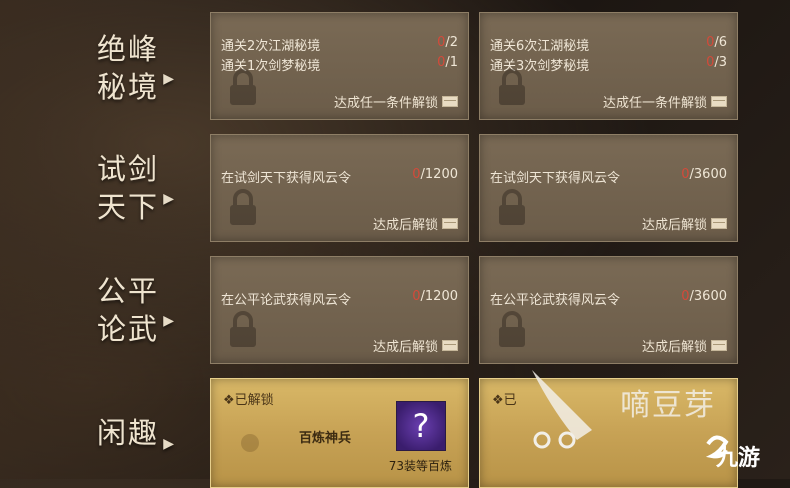 The image size is (790, 488). What do you see at coordinates (339, 44) in the screenshot?
I see `requirement-row: 通关2次江湖秘境 0/2` at bounding box center [339, 44].